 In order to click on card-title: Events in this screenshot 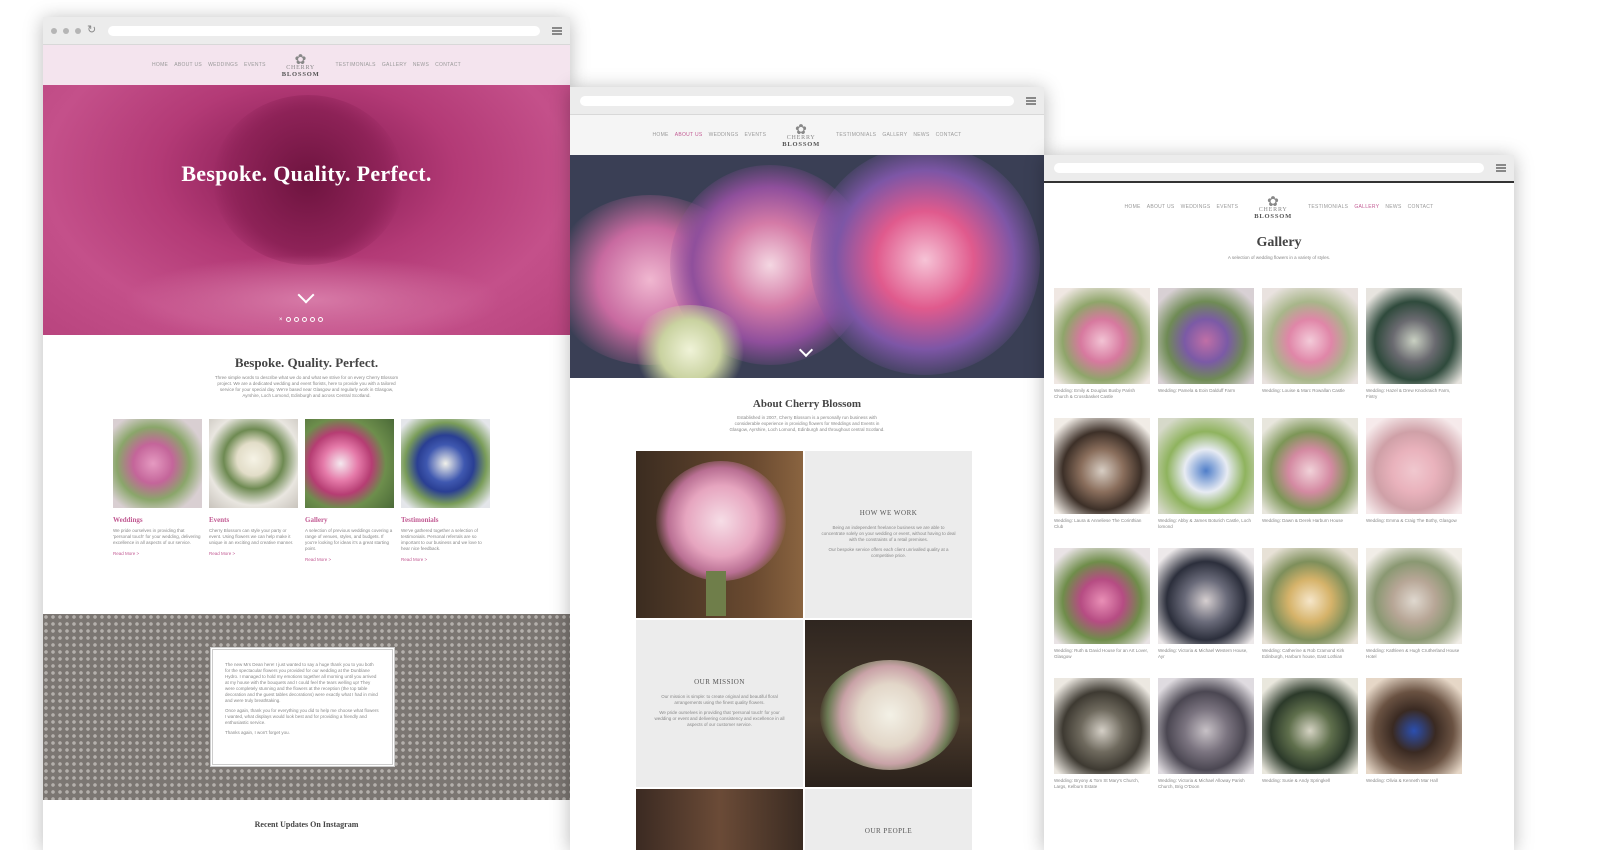, I will do `click(253, 520)`.